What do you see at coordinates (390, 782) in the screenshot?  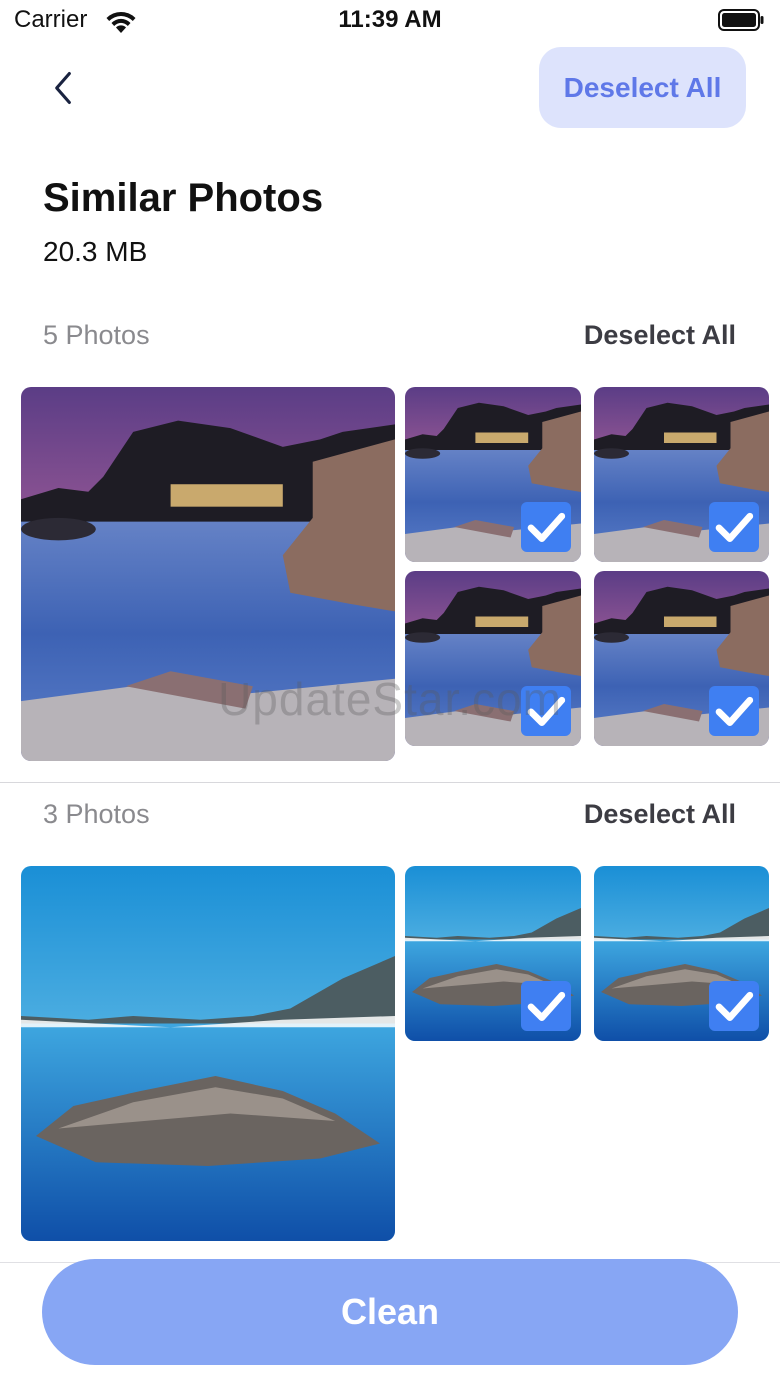 I see `group-divider` at bounding box center [390, 782].